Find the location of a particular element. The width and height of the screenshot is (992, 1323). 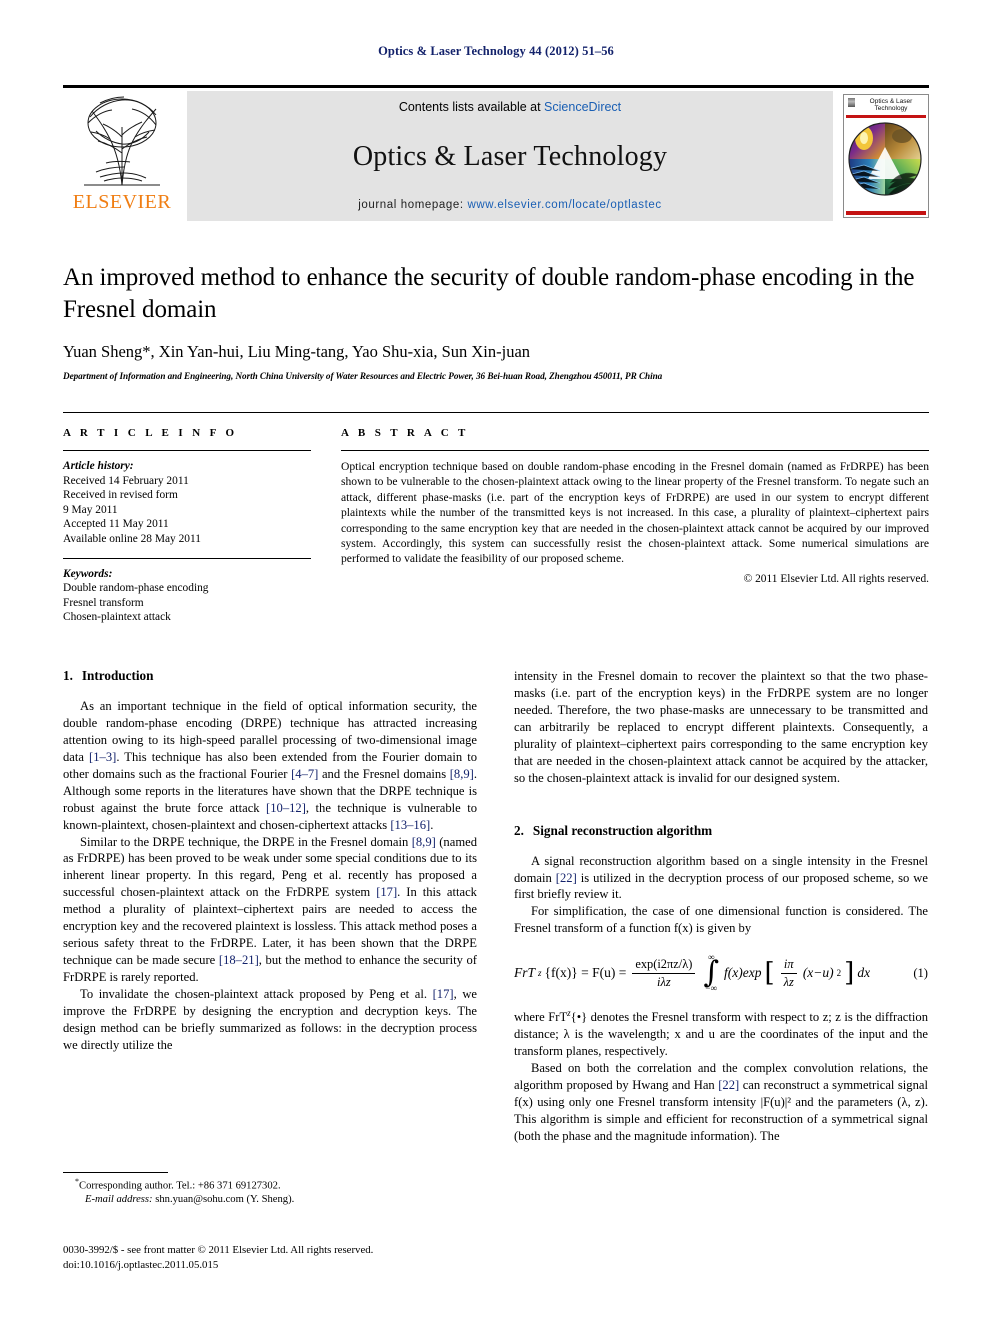

keyword-3: Chosen-plaintext attack is located at coordinates (117, 617).